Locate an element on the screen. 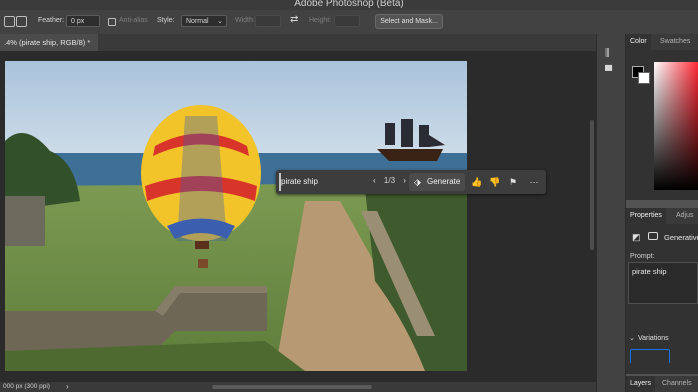 This screenshot has width=698, height=392. generative-layer-icon: ◩ is located at coordinates (636, 237).